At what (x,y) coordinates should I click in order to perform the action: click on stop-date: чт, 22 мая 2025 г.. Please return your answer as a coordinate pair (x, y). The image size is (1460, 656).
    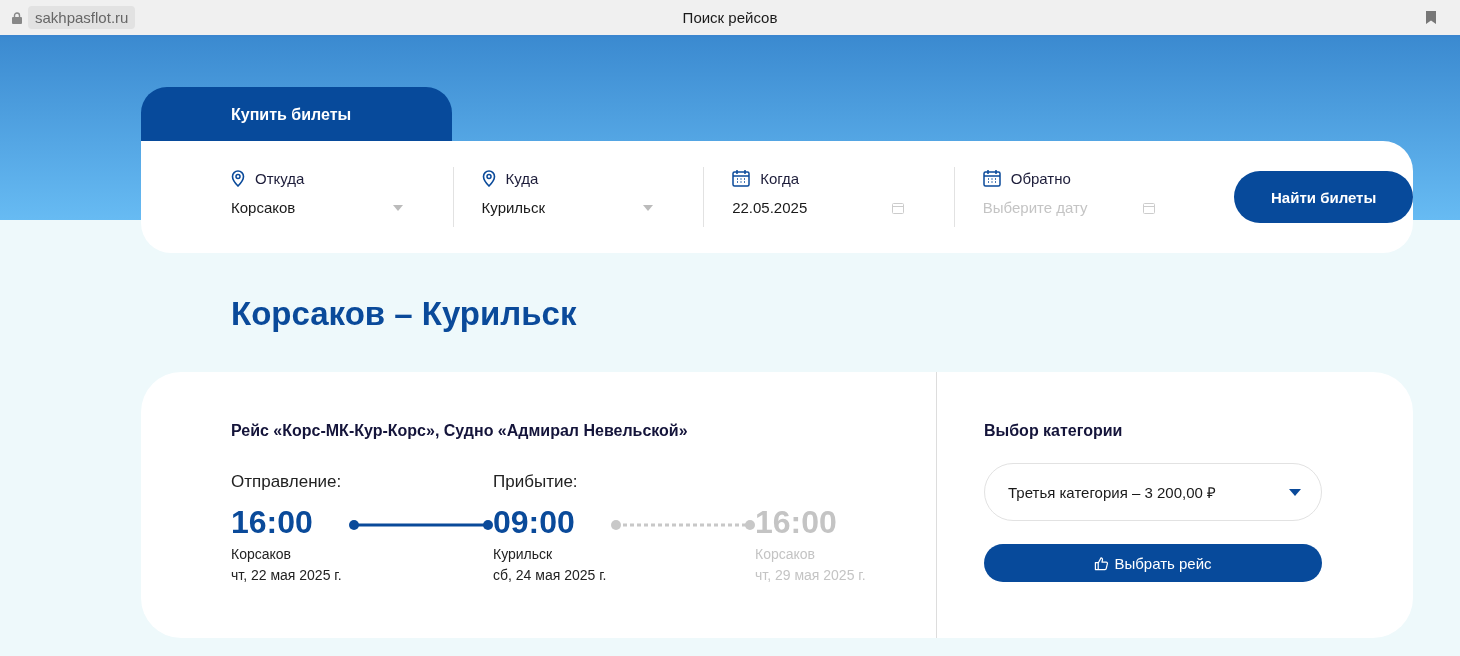
    Looking at the image, I should click on (287, 575).